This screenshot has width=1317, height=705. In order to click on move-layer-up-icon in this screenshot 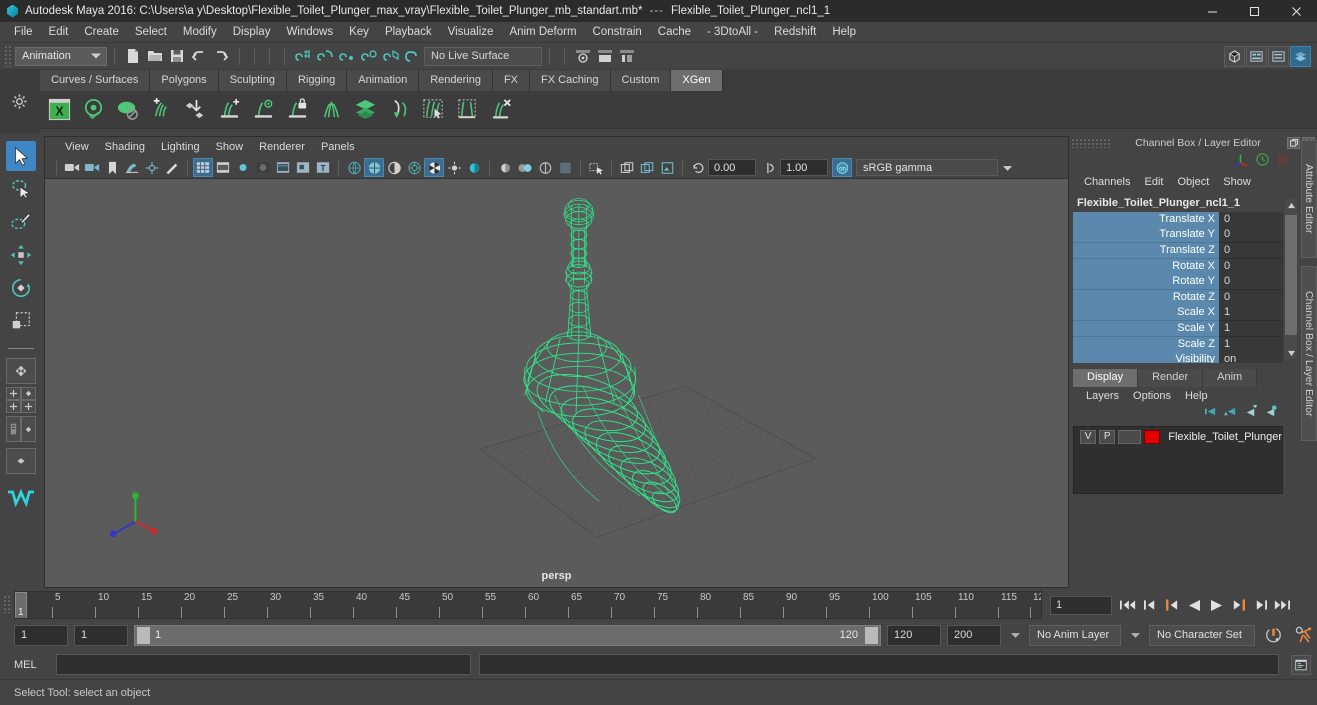, I will do `click(1210, 413)`.